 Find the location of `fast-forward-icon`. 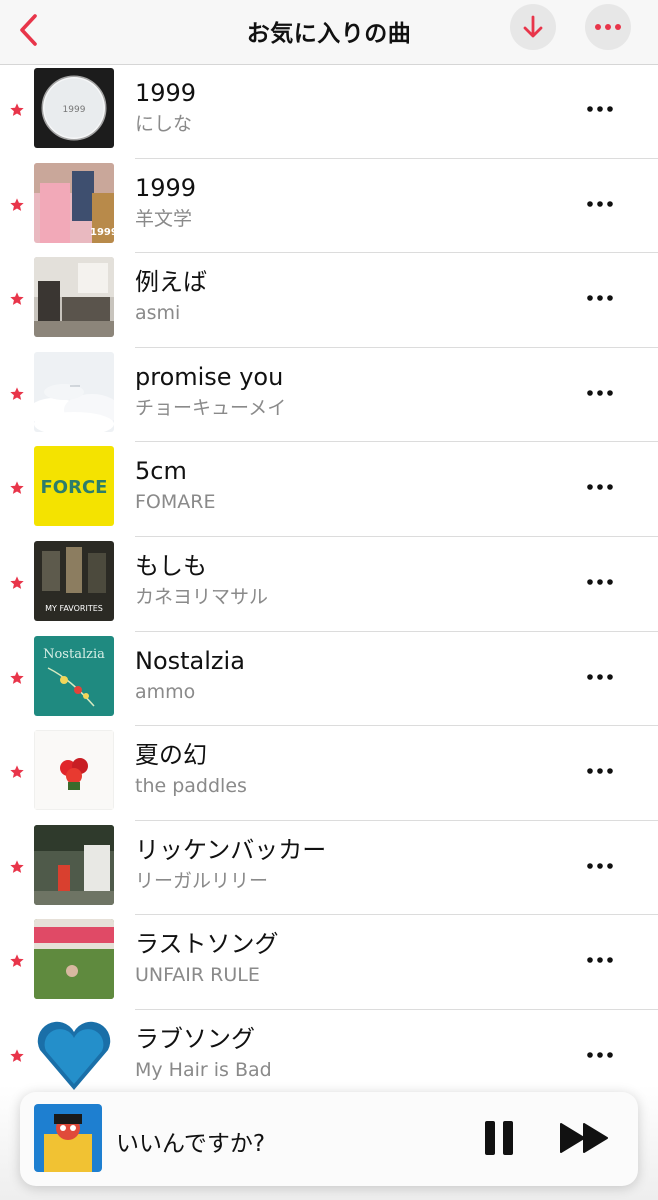

fast-forward-icon is located at coordinates (584, 1138).